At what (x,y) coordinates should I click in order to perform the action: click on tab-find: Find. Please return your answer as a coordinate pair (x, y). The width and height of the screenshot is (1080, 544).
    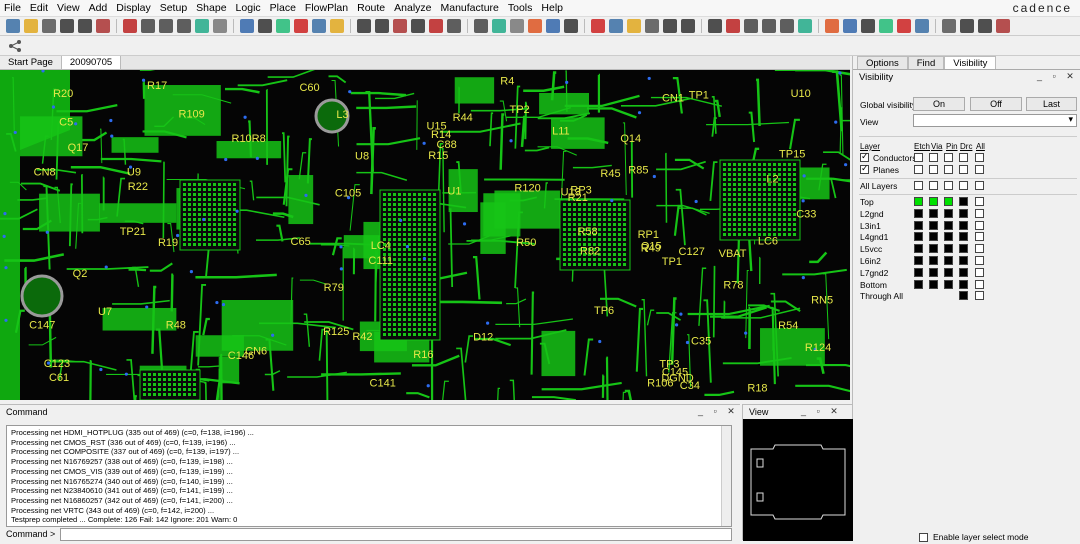
    Looking at the image, I should click on (926, 62).